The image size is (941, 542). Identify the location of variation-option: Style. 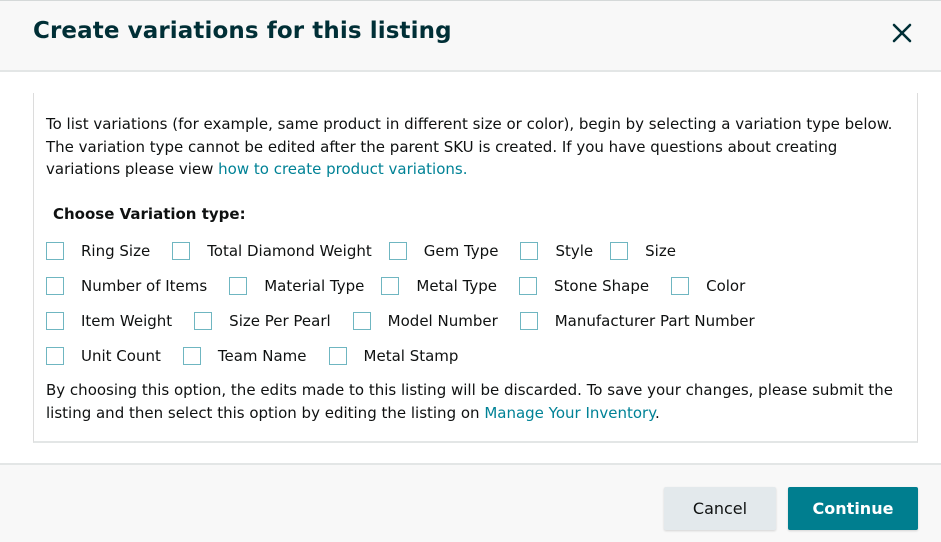
(556, 251).